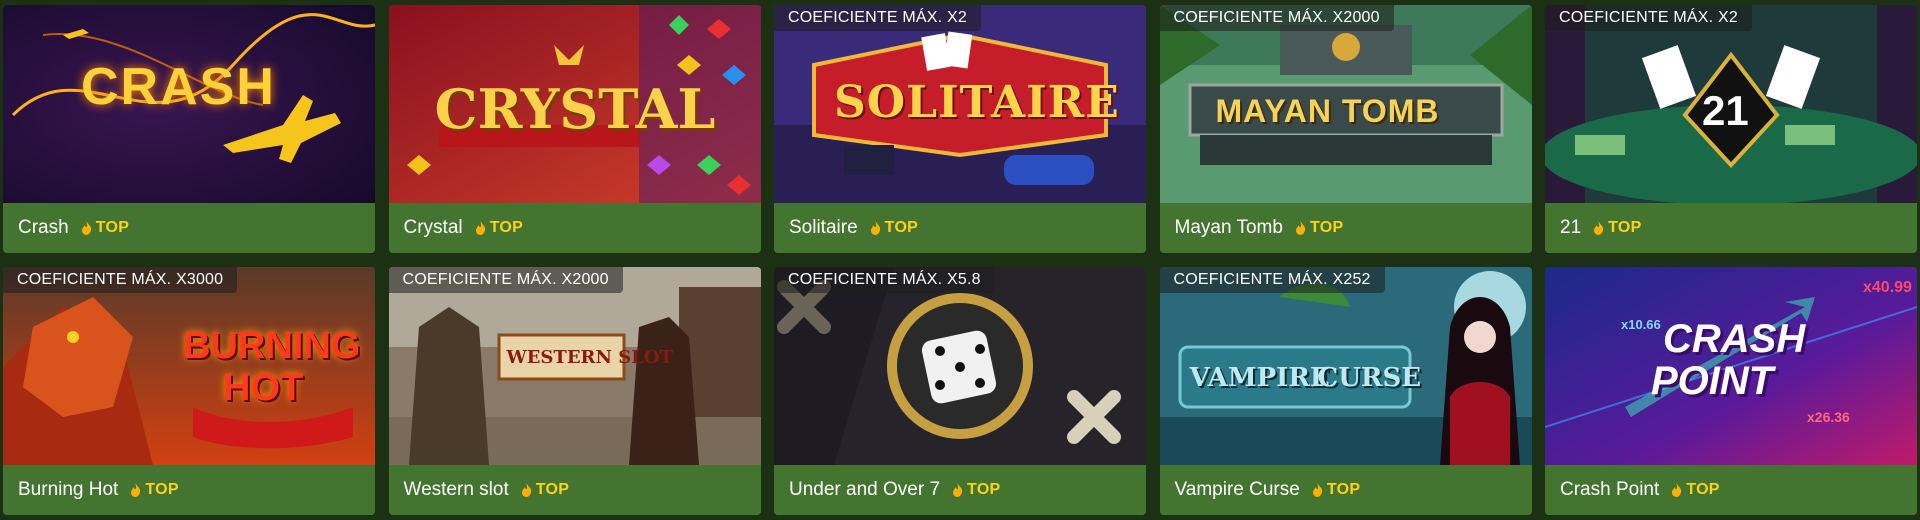 The image size is (1920, 520). I want to click on game-art-title: 21, so click(1725, 110).